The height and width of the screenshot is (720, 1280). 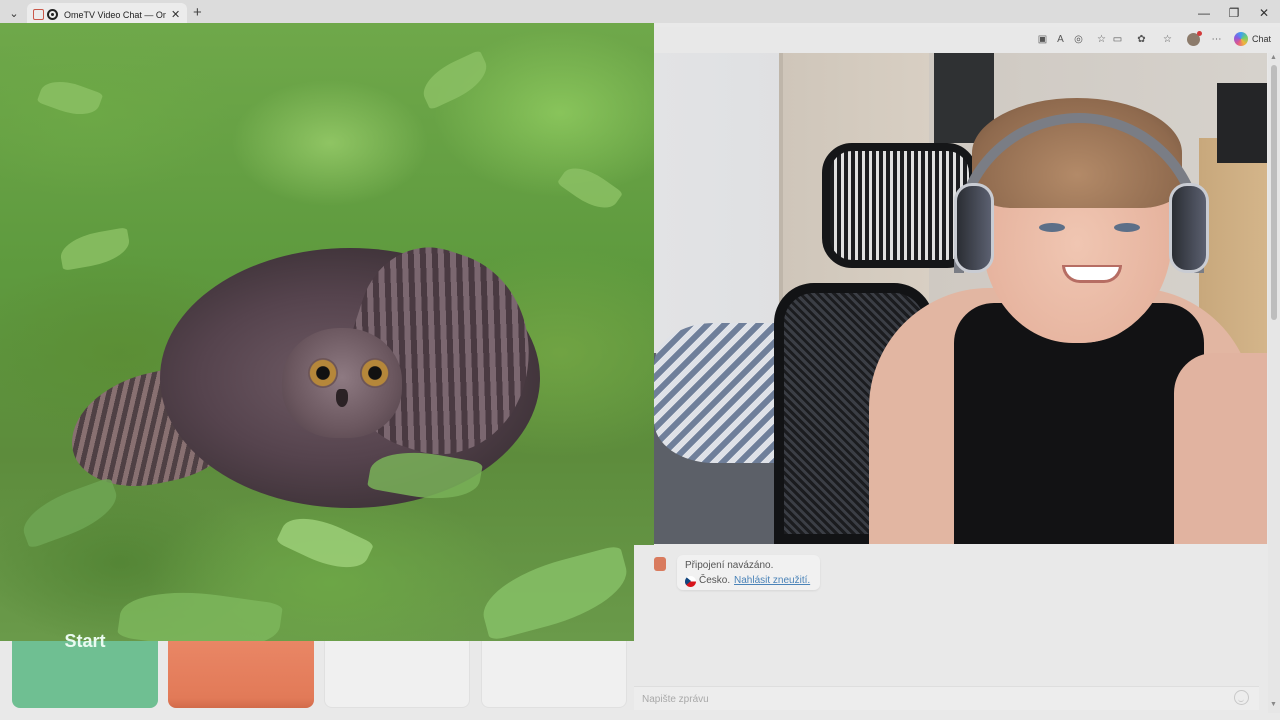 I want to click on translate-icon: A, so click(x=1060, y=39).